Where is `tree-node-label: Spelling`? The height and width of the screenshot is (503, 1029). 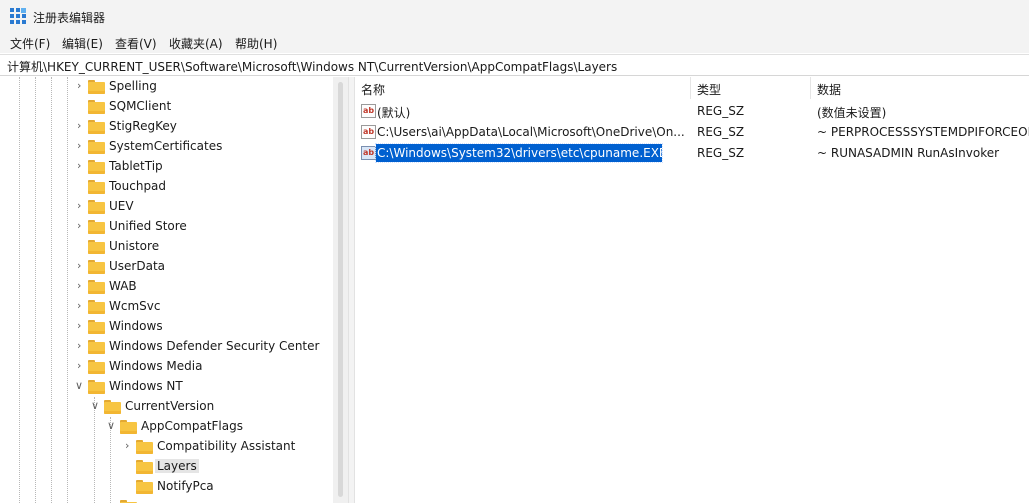 tree-node-label: Spelling is located at coordinates (133, 86).